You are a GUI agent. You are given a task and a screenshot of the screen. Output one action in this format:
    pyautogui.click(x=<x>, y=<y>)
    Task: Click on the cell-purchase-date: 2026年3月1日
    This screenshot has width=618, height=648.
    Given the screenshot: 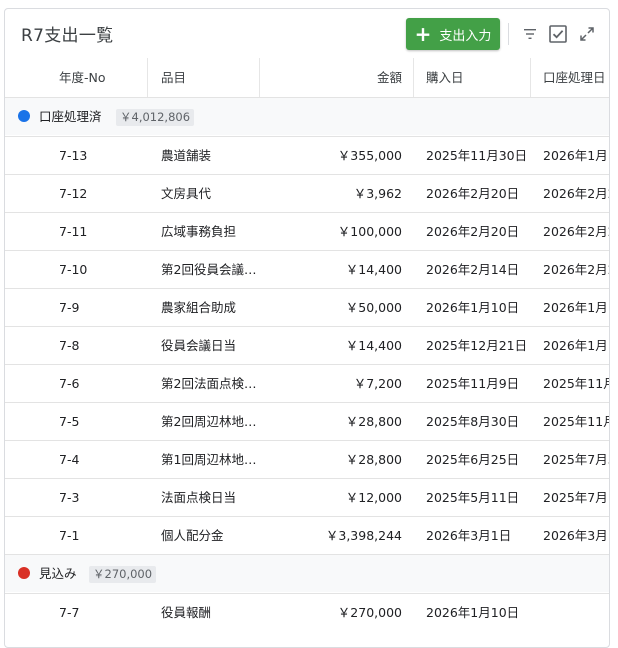 What is the action you would take?
    pyautogui.click(x=469, y=535)
    